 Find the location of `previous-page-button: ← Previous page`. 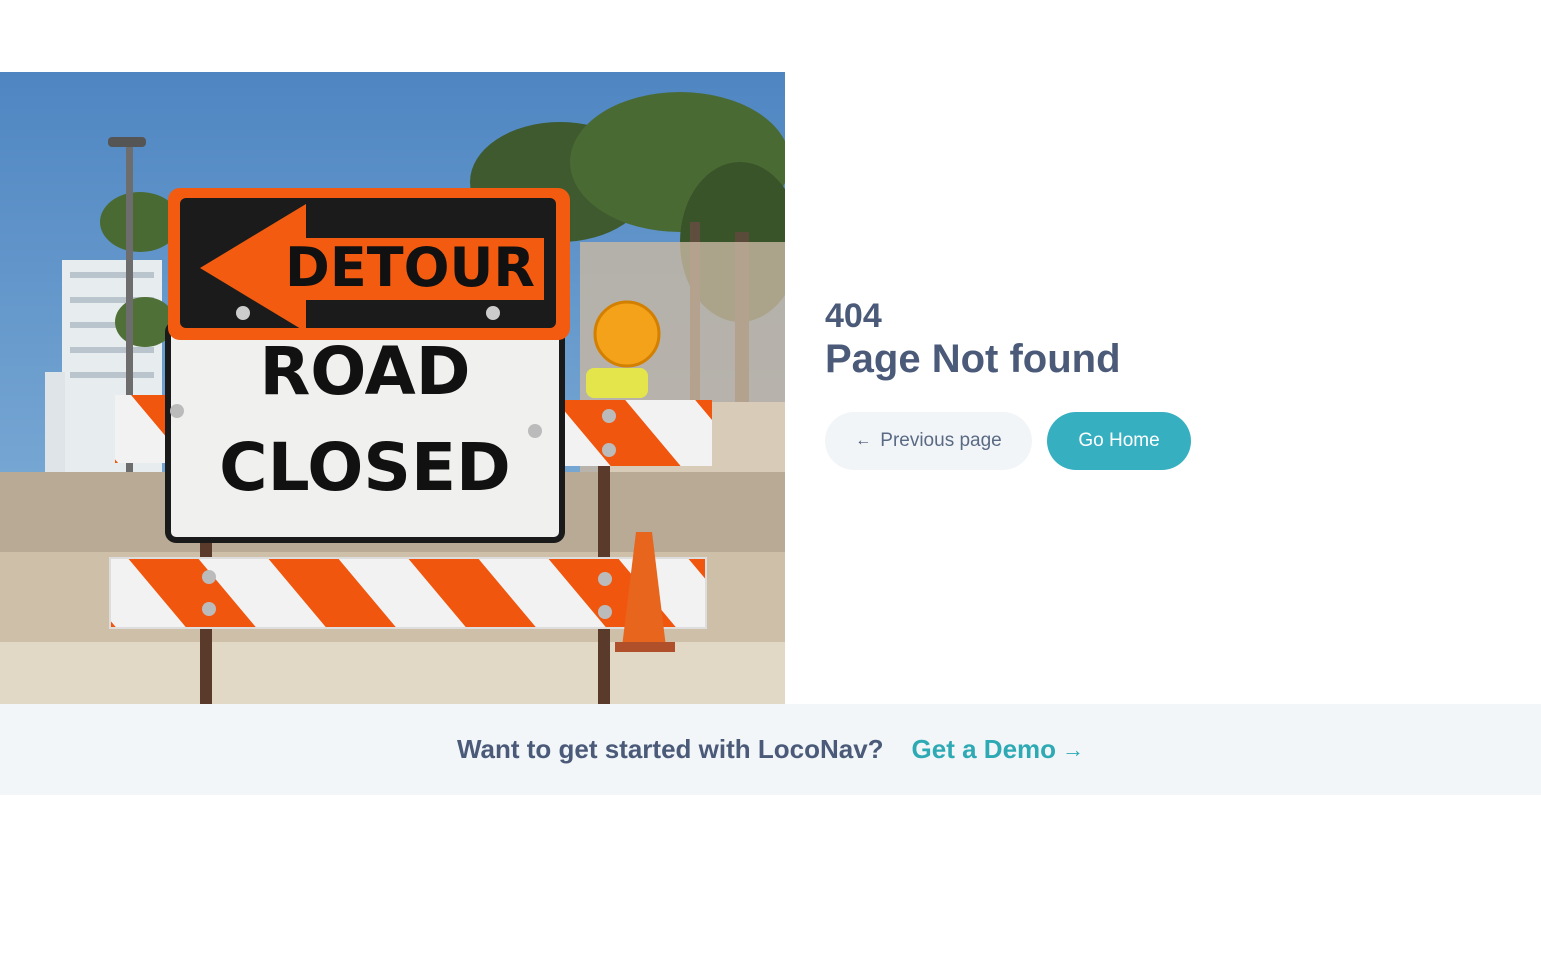

previous-page-button: ← Previous page is located at coordinates (928, 441).